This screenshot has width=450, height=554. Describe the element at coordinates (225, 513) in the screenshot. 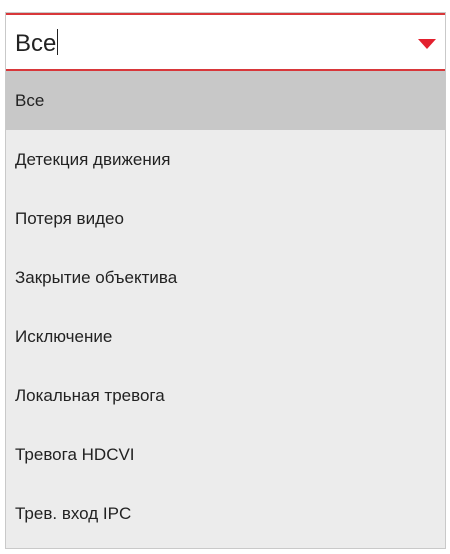

I see `option-ipc-alarm-input: Трев. вход IPC` at that location.